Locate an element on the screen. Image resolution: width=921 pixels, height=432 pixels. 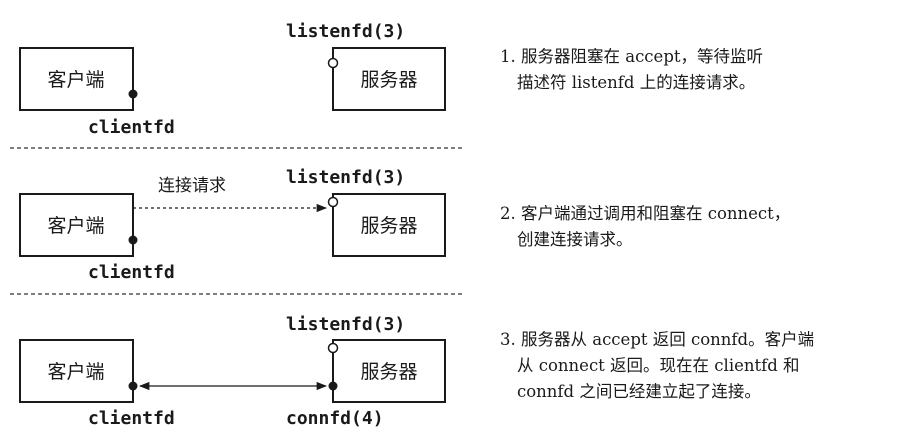
connfd-socket-dot is located at coordinates (333, 386).